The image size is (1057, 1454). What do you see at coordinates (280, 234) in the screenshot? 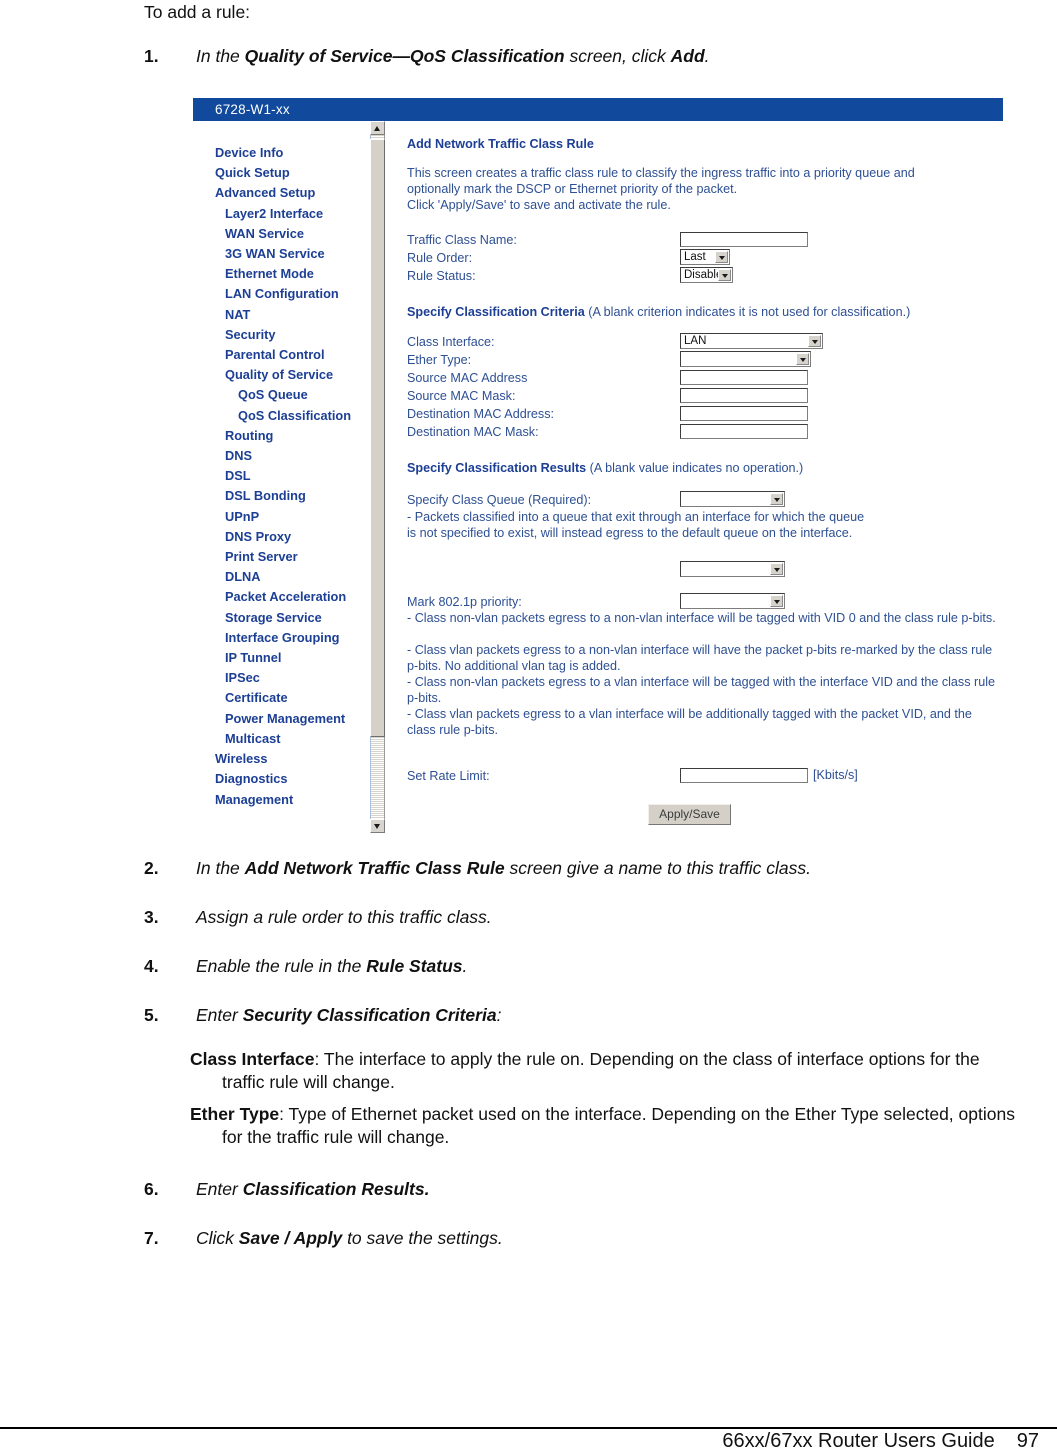
I see `sidebar-item-wan-service: WAN Service` at bounding box center [280, 234].